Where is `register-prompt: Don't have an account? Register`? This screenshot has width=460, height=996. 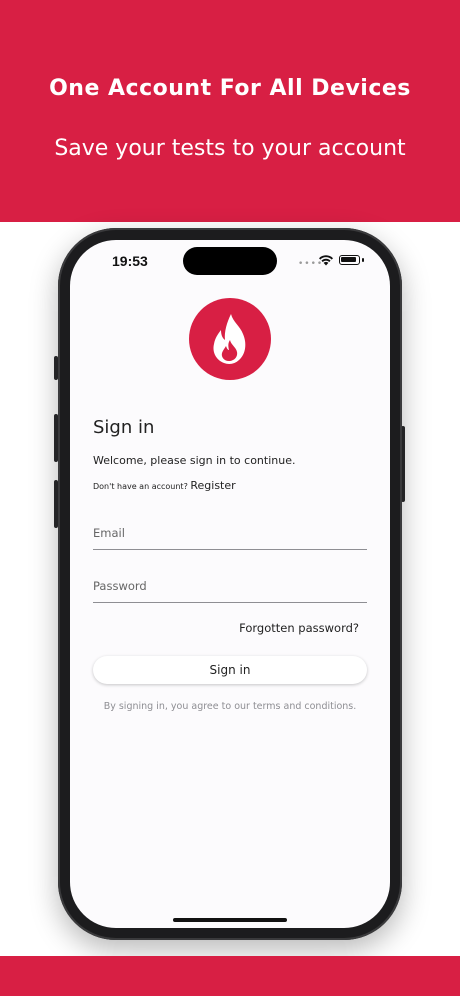 register-prompt: Don't have an account? Register is located at coordinates (164, 485).